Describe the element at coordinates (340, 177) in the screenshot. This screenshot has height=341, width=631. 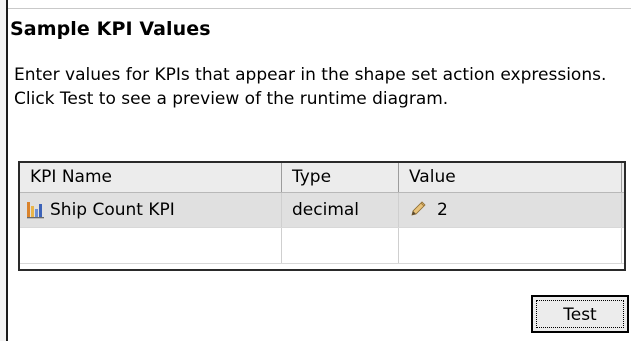
I see `column-header-type: Type` at that location.